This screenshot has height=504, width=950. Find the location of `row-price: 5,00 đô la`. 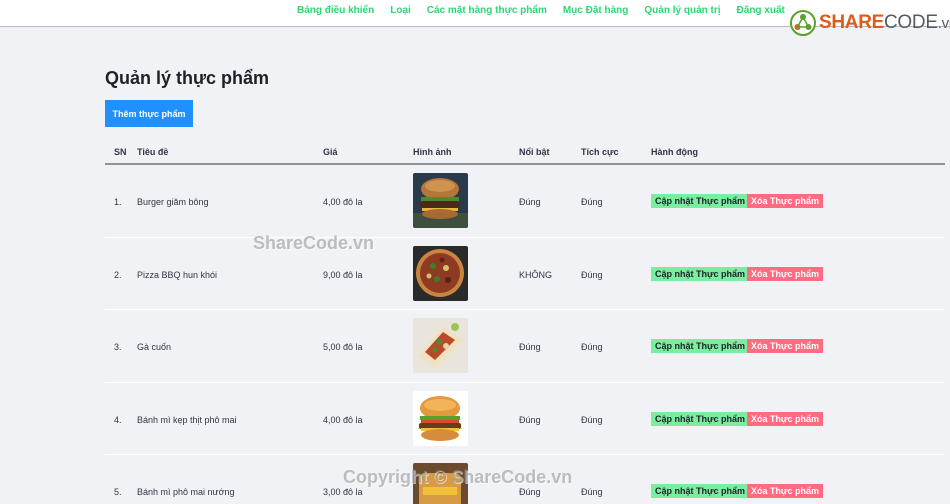

row-price: 5,00 đô la is located at coordinates (343, 347).